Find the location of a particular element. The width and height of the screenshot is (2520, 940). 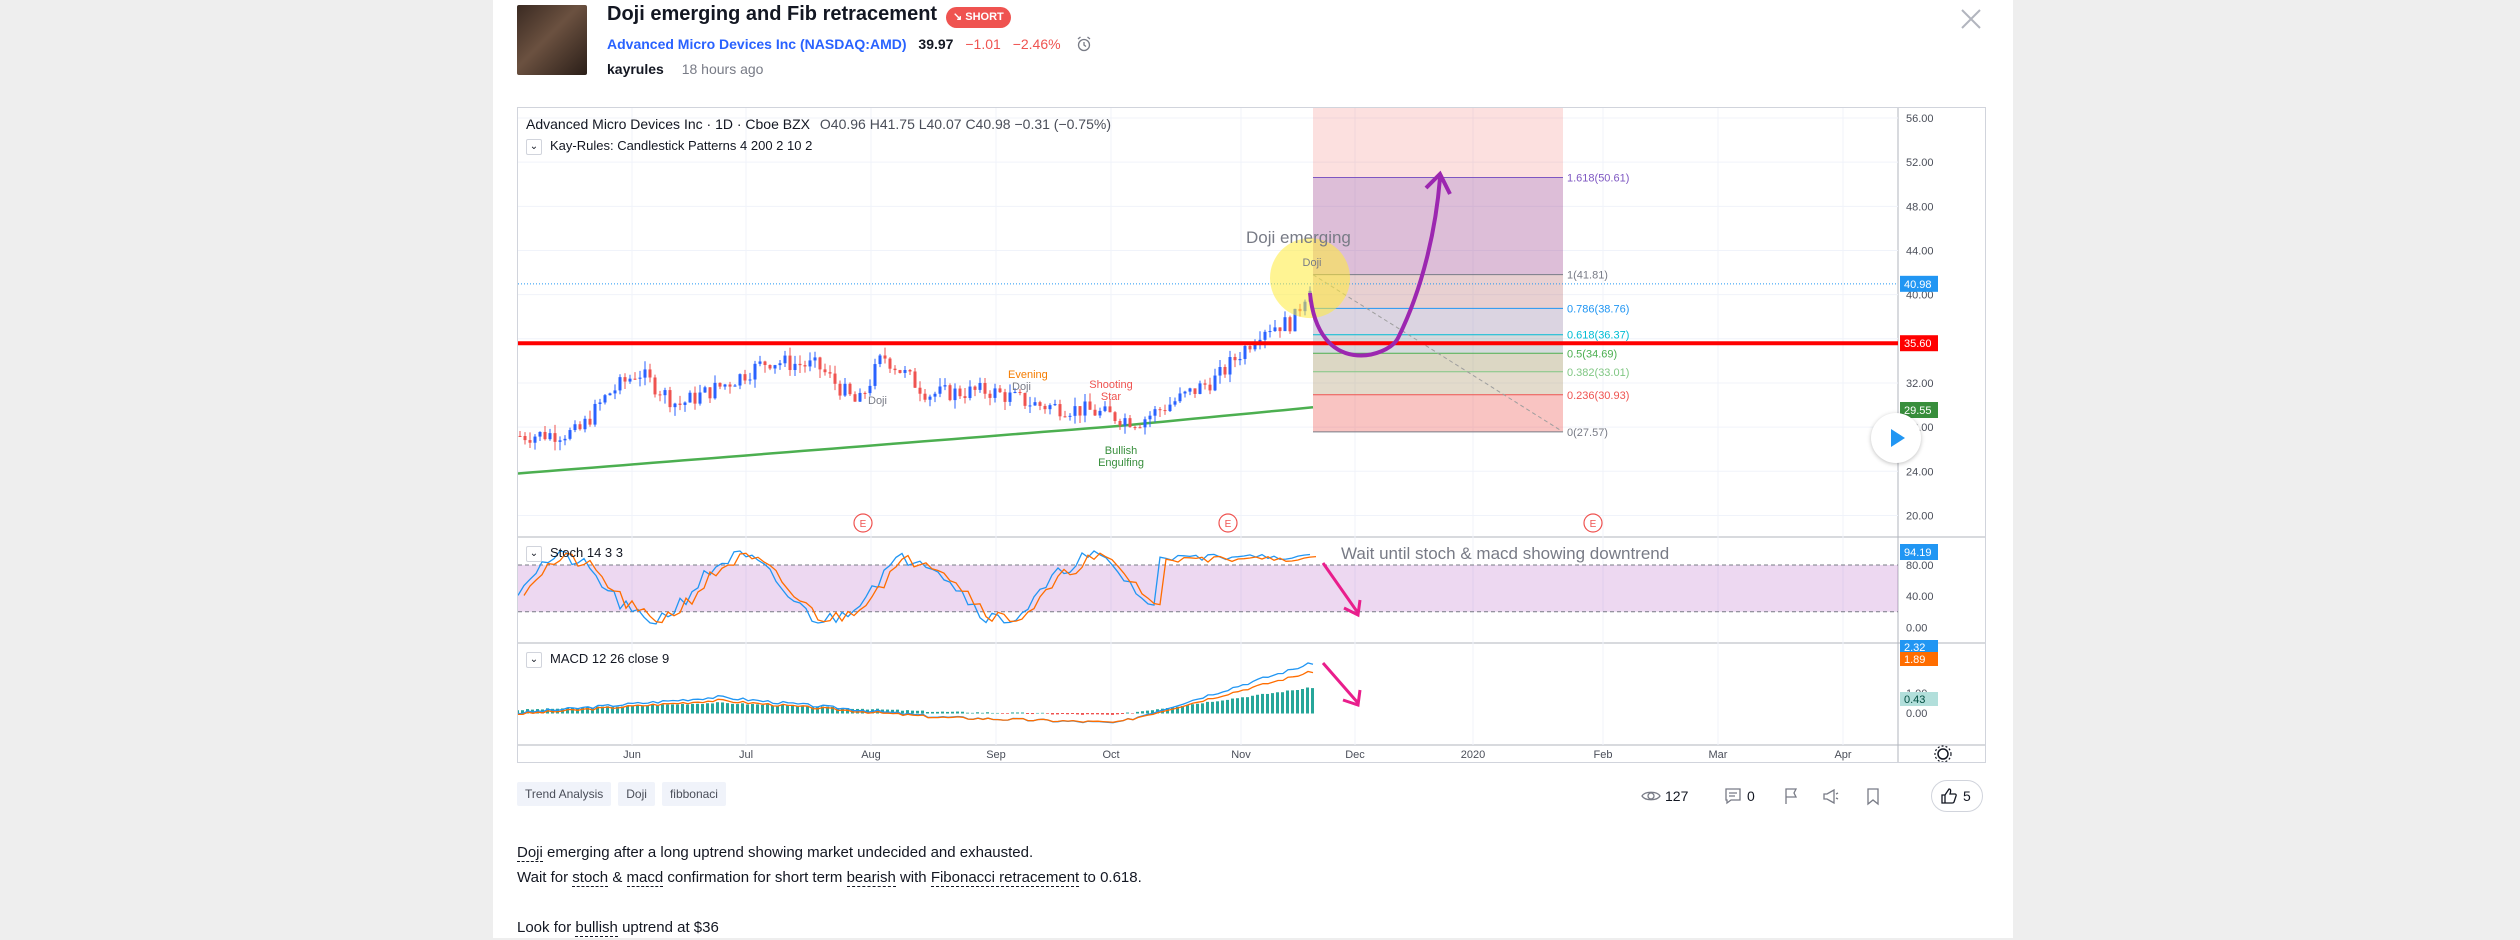

time-tick-label: Sep is located at coordinates (996, 755).